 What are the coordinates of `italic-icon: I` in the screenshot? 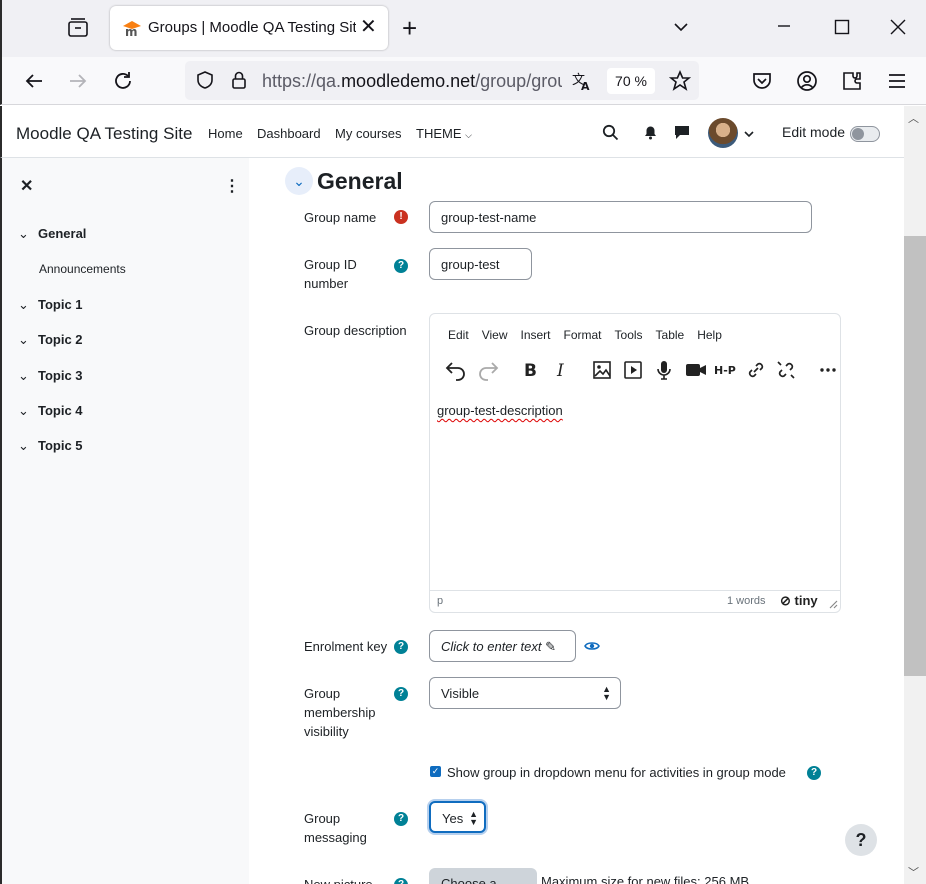 It's located at (561, 370).